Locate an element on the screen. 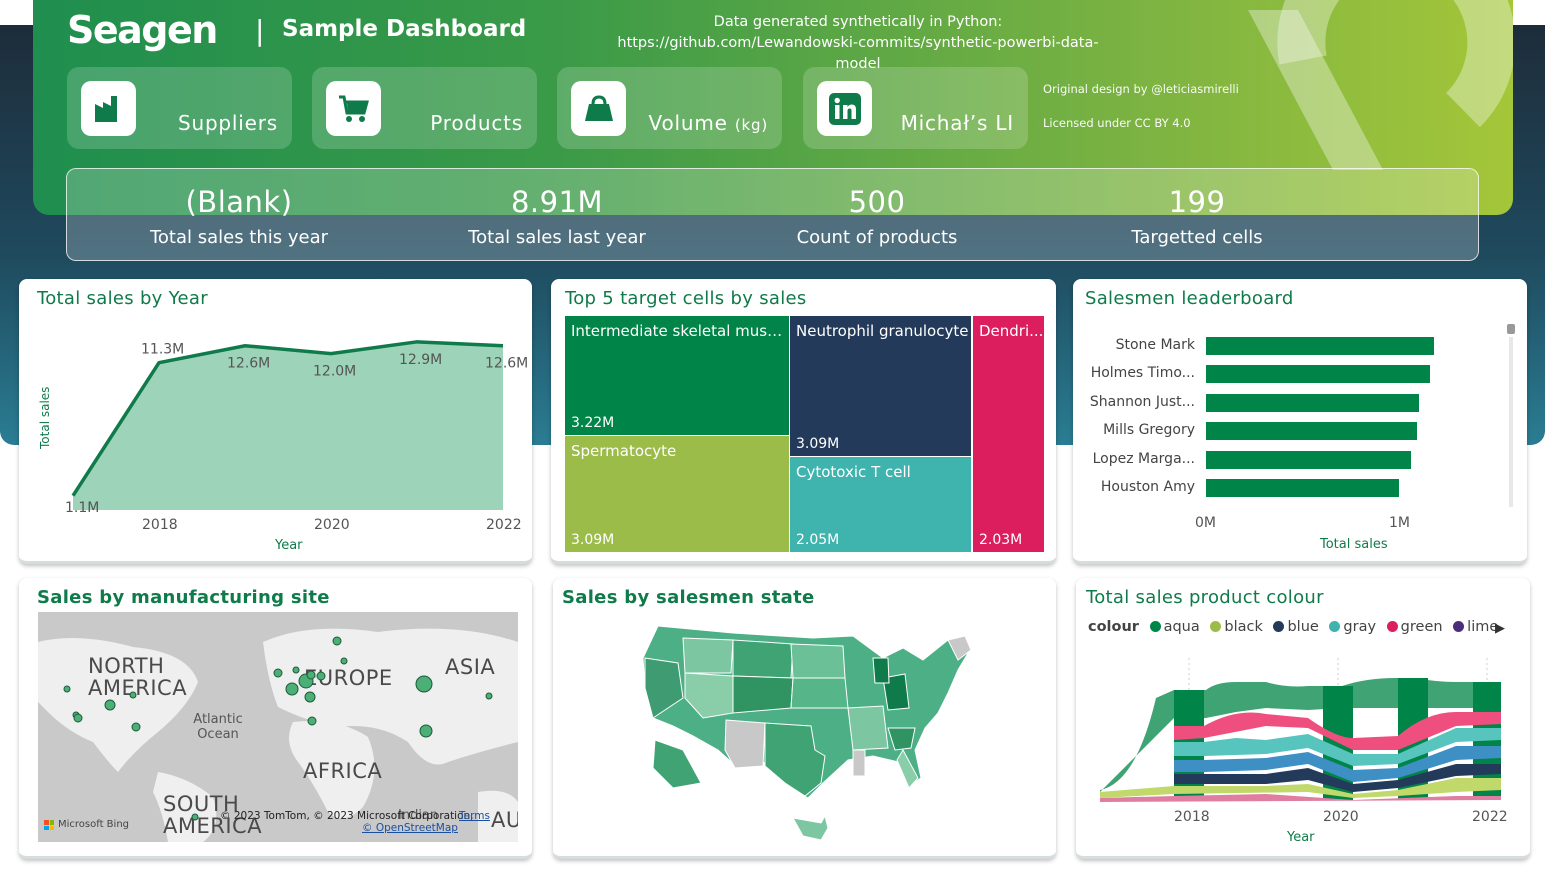 This screenshot has width=1545, height=869. data-label: 11.3M is located at coordinates (162, 350).